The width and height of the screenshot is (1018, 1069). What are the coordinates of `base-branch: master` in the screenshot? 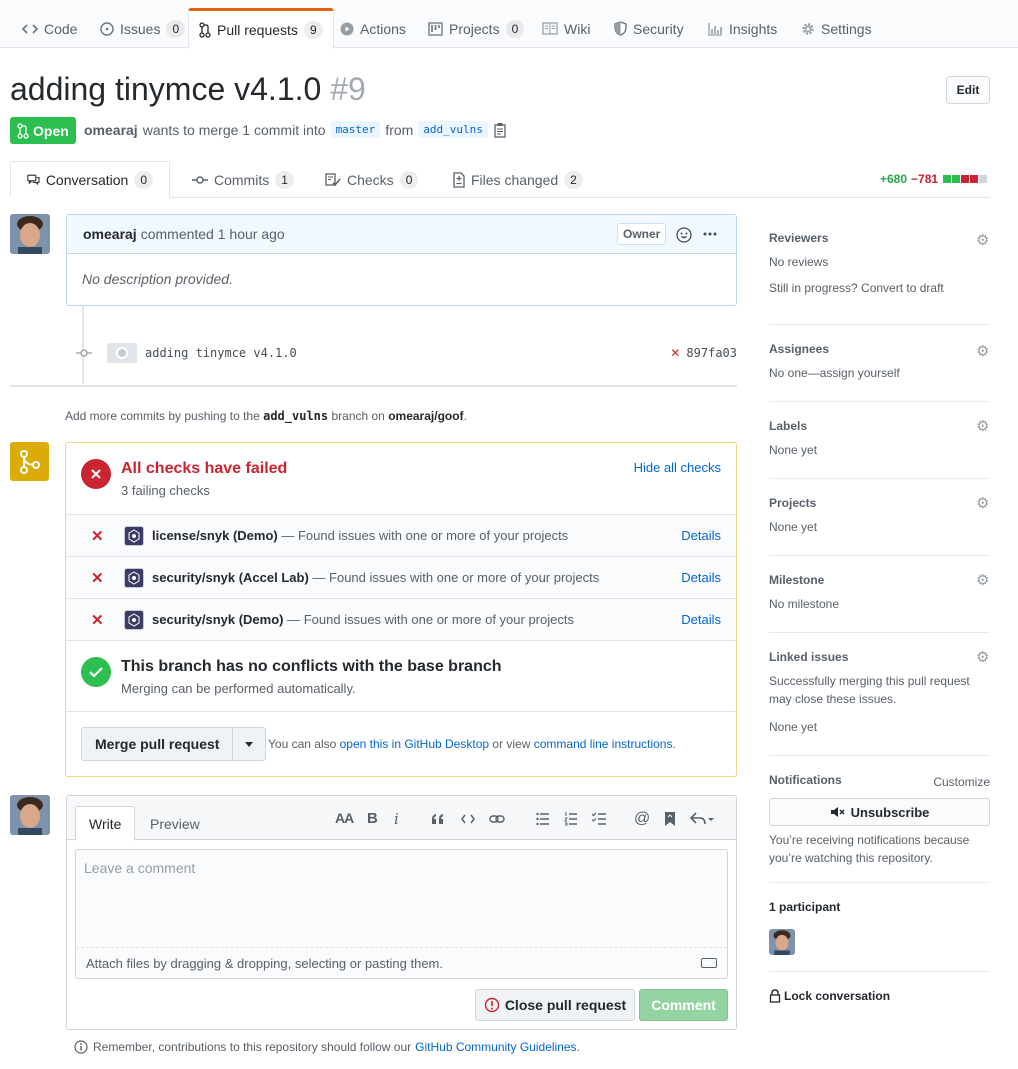 It's located at (355, 129).